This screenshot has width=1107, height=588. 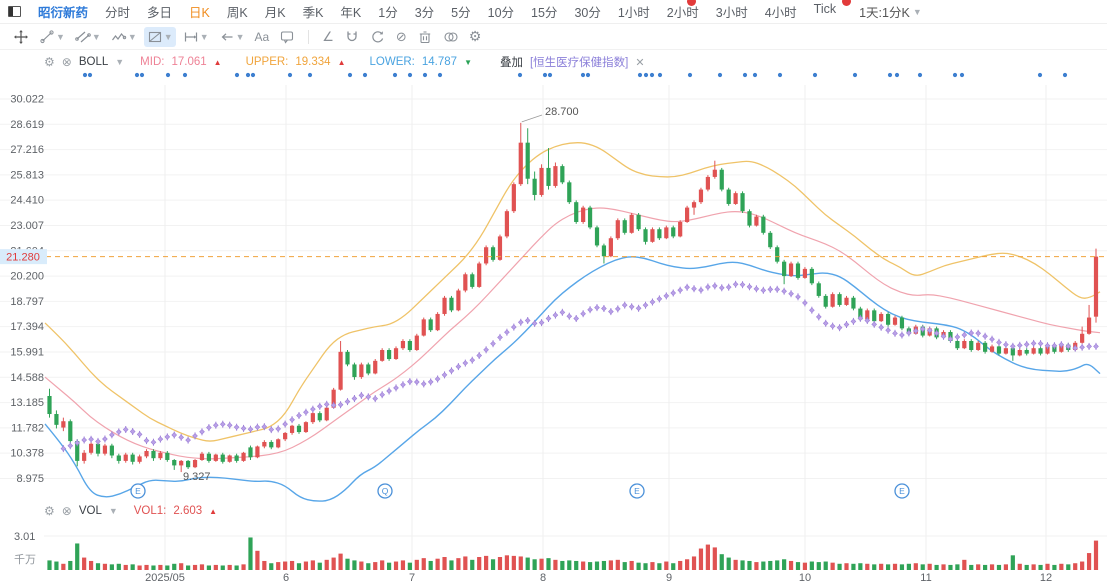 What do you see at coordinates (425, 37) in the screenshot?
I see `trash-icon` at bounding box center [425, 37].